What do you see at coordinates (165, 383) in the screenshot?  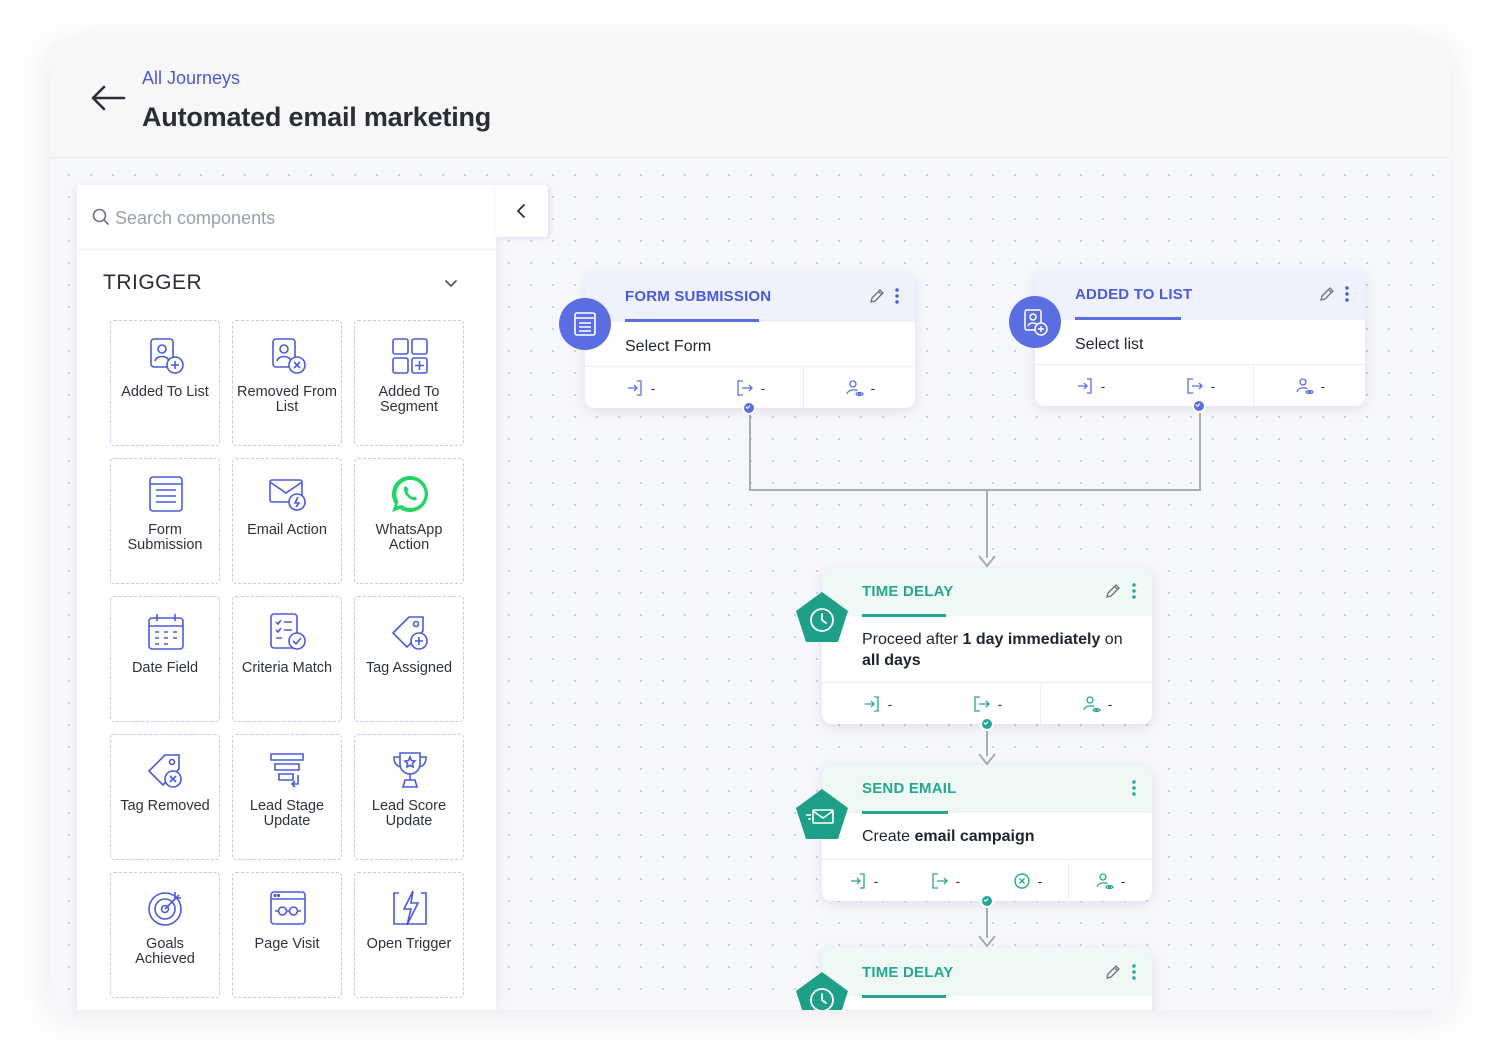 I see `tile-added-to-list: Added To List` at bounding box center [165, 383].